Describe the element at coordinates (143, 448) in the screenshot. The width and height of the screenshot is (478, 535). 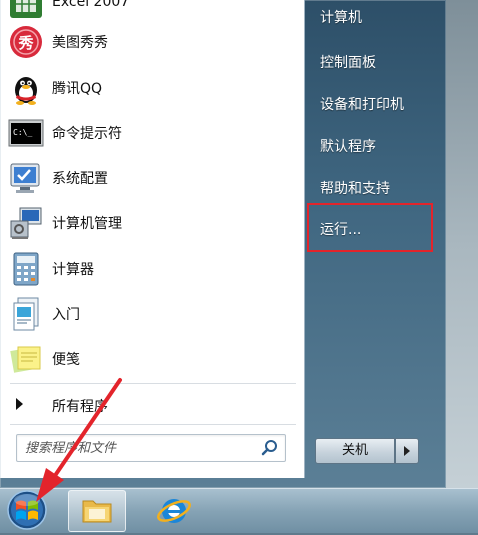
I see `search-input` at that location.